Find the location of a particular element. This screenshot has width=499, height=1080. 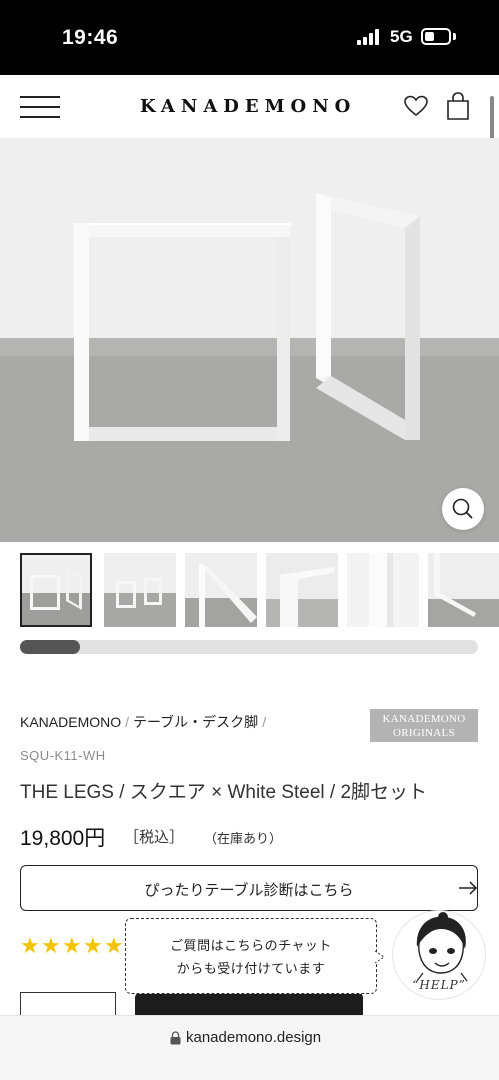

help-label: “HELP” is located at coordinates (439, 985).